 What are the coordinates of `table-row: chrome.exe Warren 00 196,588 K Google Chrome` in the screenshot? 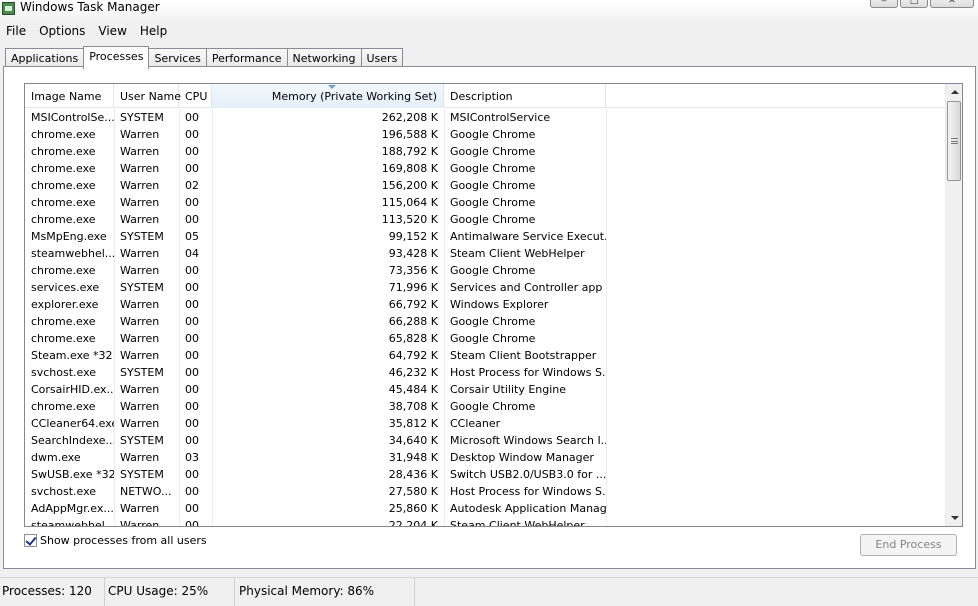 It's located at (485, 134).